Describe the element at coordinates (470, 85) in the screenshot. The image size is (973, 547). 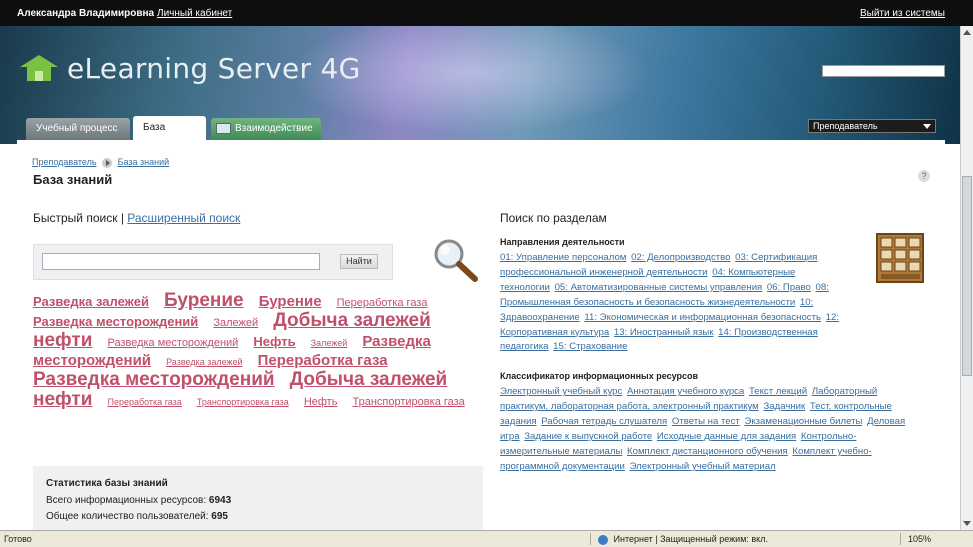
I see `header-glow` at that location.